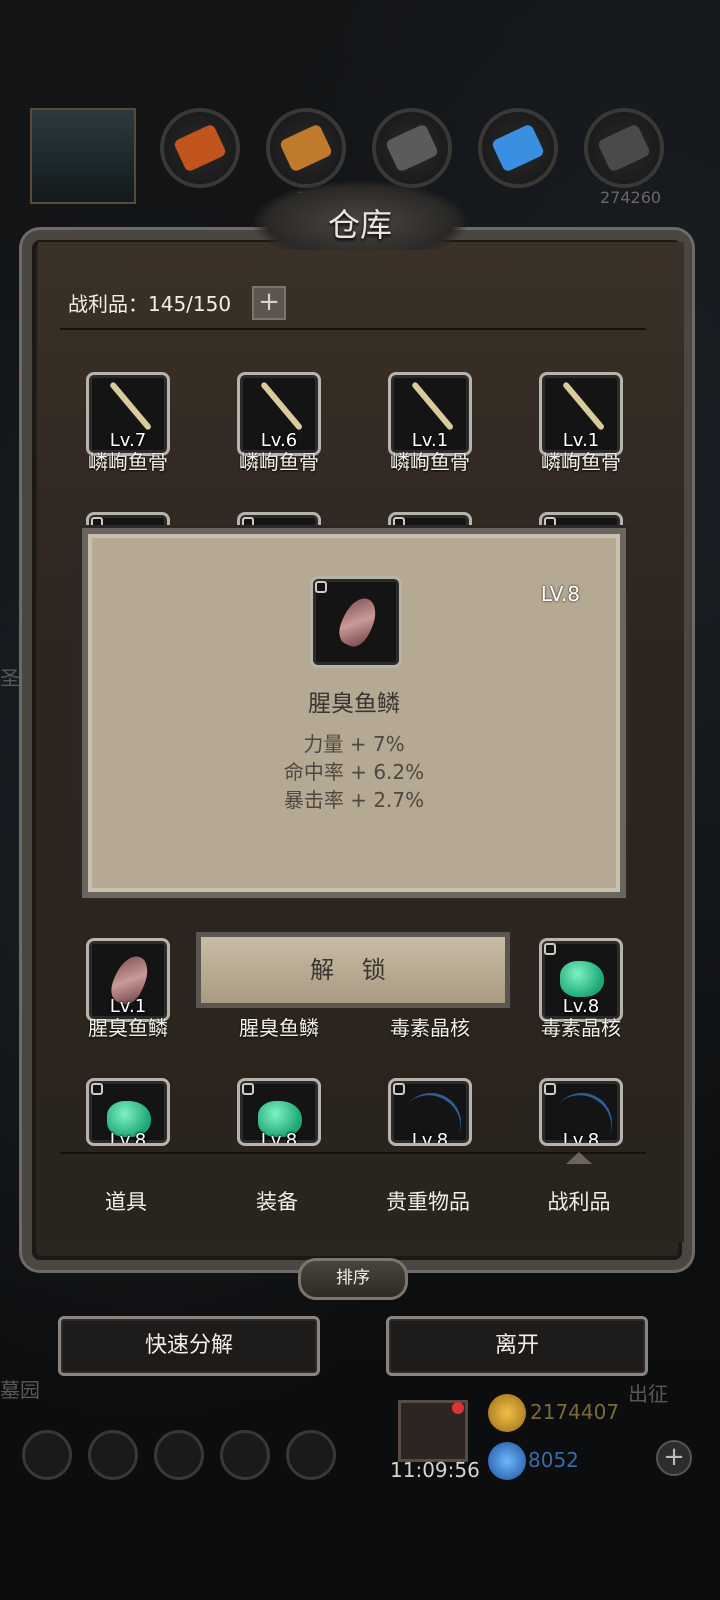 This screenshot has height=1600, width=720. I want to click on unlock-button: 解 锁, so click(353, 970).